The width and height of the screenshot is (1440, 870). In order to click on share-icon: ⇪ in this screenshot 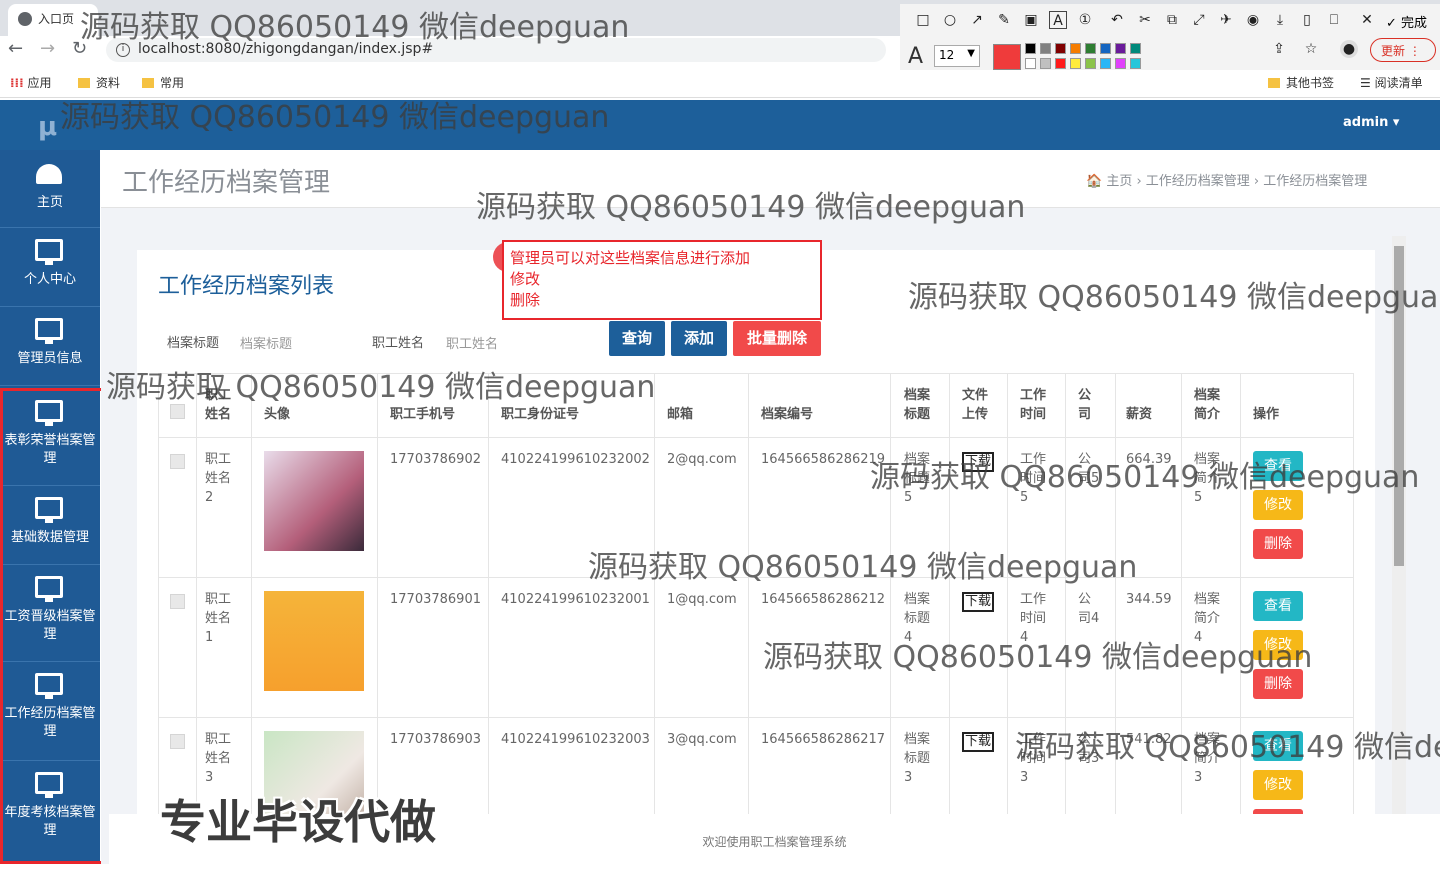, I will do `click(1279, 49)`.